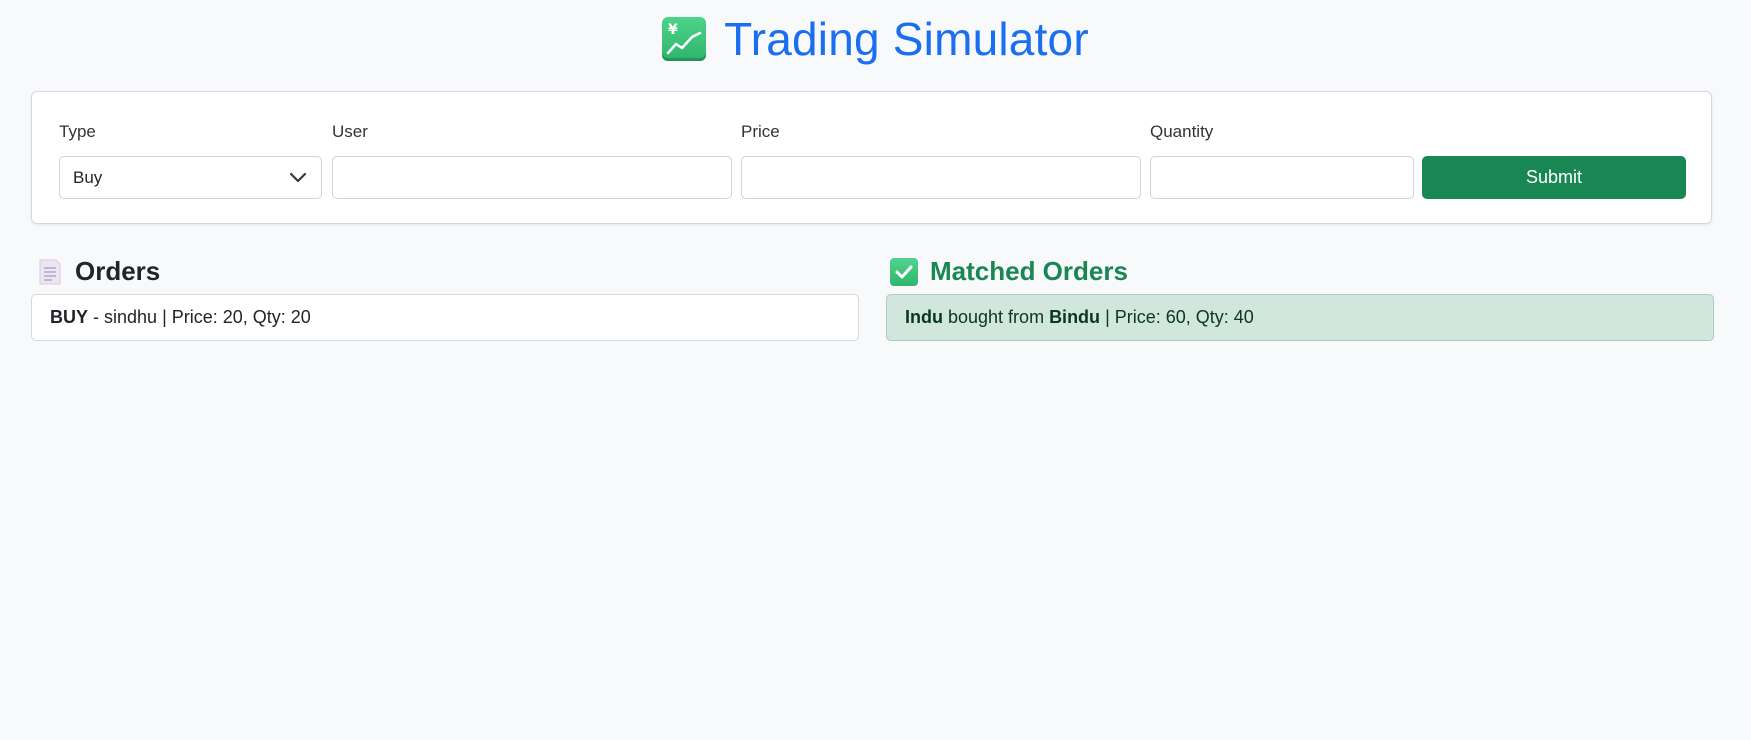 The height and width of the screenshot is (740, 1751). Describe the element at coordinates (234, 317) in the screenshot. I see `order-details: | Price: 20, Qty: 20` at that location.